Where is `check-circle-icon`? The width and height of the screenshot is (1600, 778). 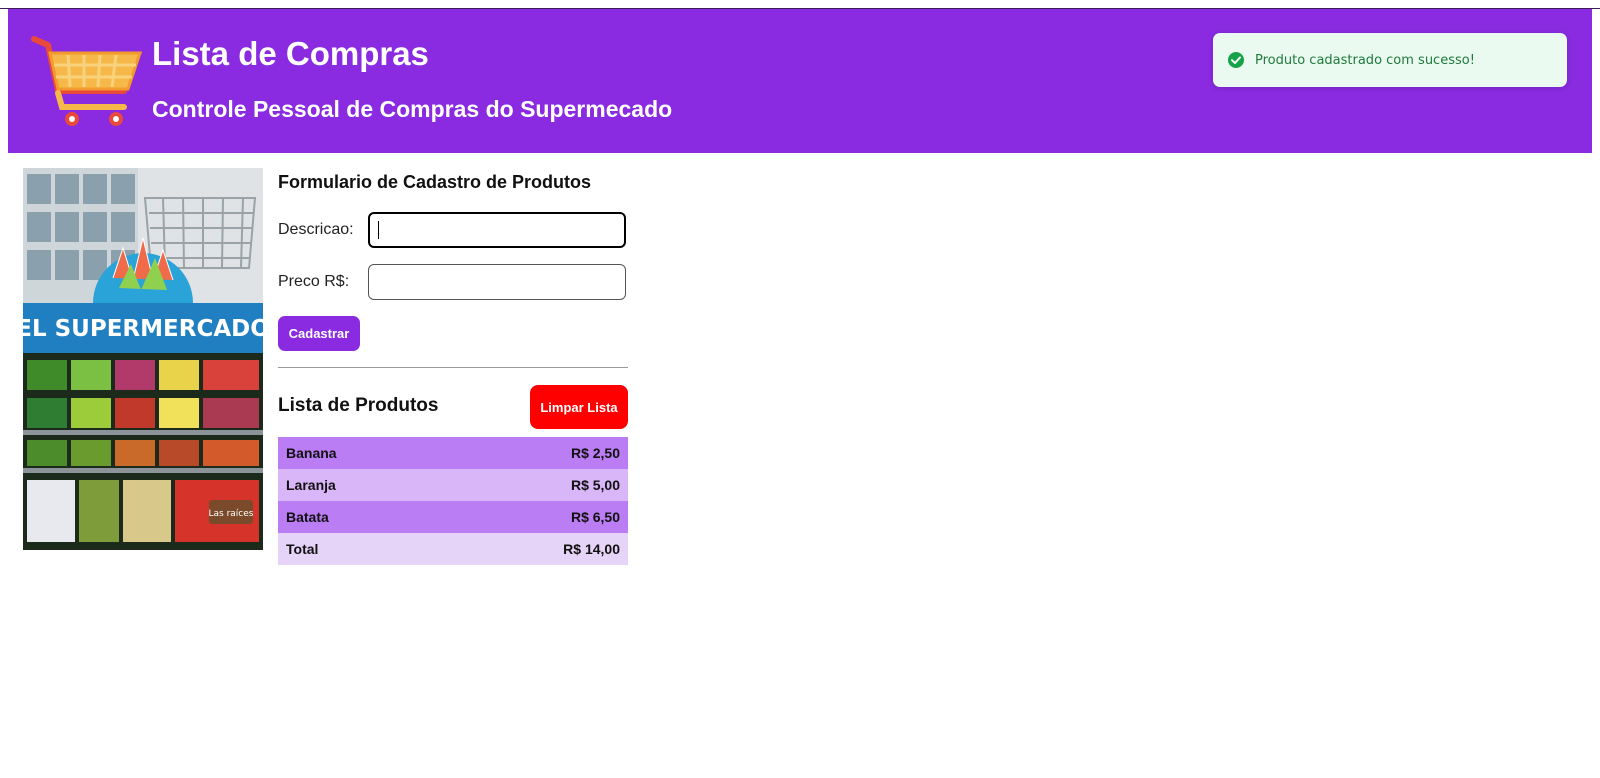
check-circle-icon is located at coordinates (1236, 60).